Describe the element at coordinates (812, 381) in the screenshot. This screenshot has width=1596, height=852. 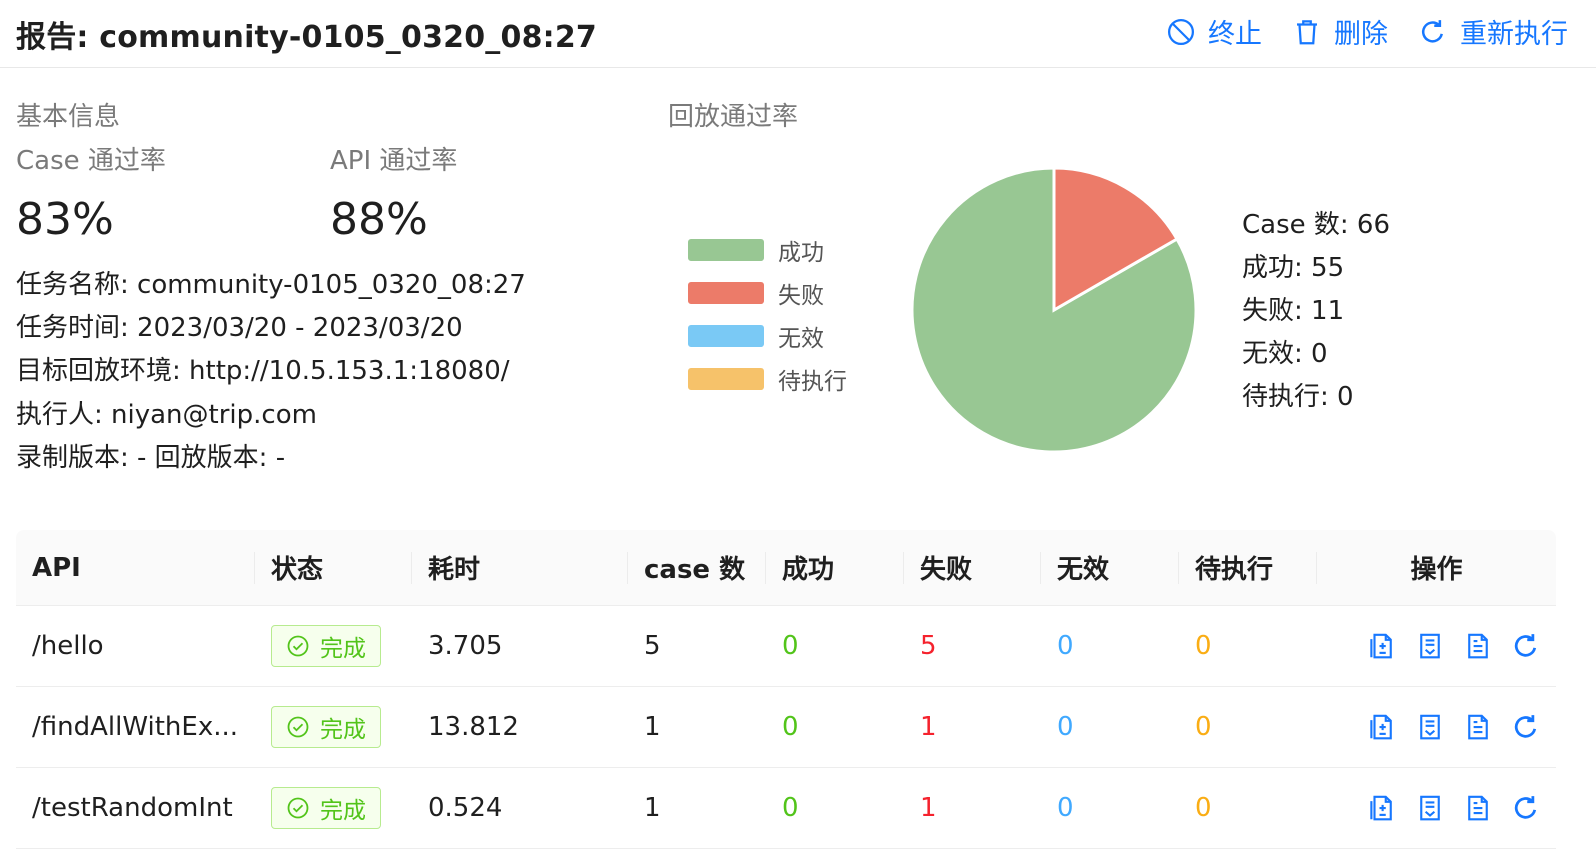
I see `legend-label-pending: 待执行` at that location.